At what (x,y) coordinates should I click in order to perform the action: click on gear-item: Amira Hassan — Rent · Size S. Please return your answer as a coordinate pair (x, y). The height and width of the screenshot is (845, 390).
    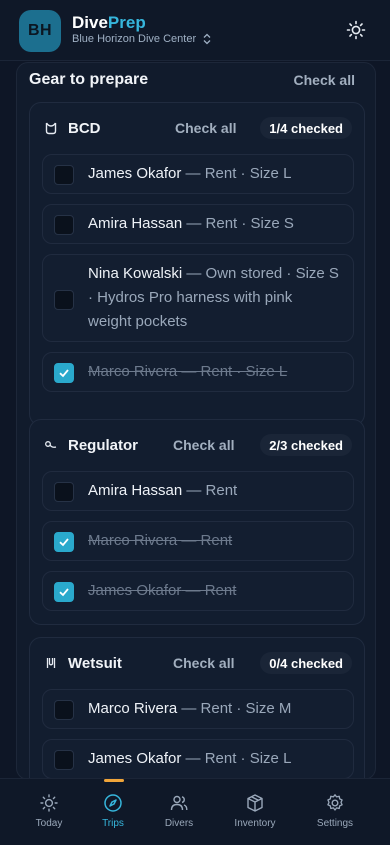
    Looking at the image, I should click on (198, 224).